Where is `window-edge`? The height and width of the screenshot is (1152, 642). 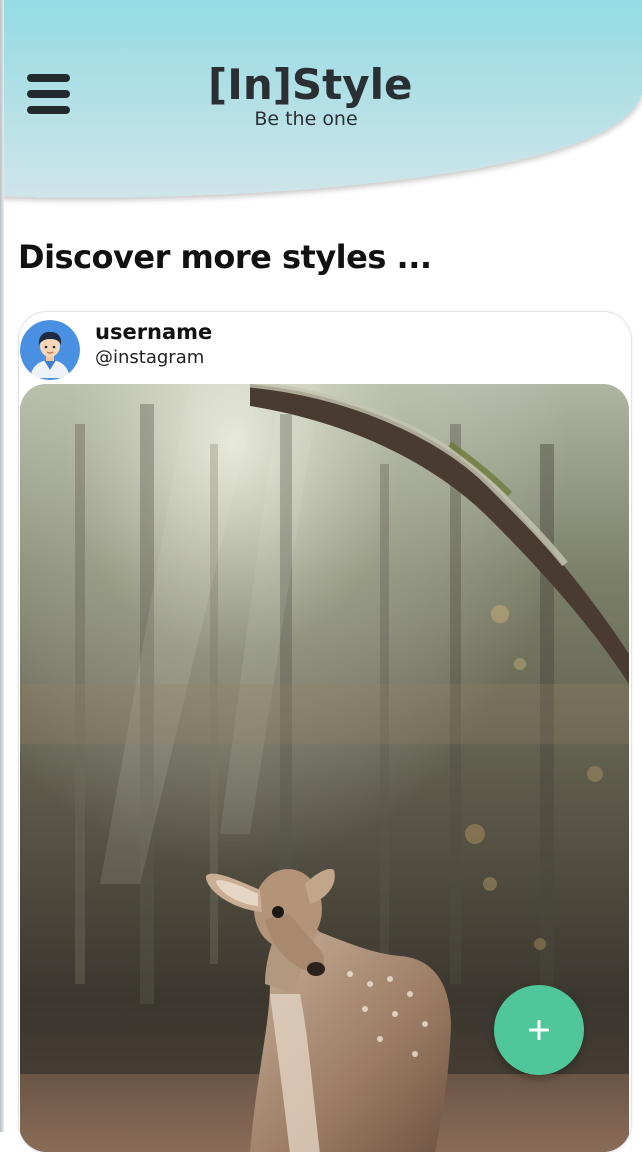
window-edge is located at coordinates (2, 566).